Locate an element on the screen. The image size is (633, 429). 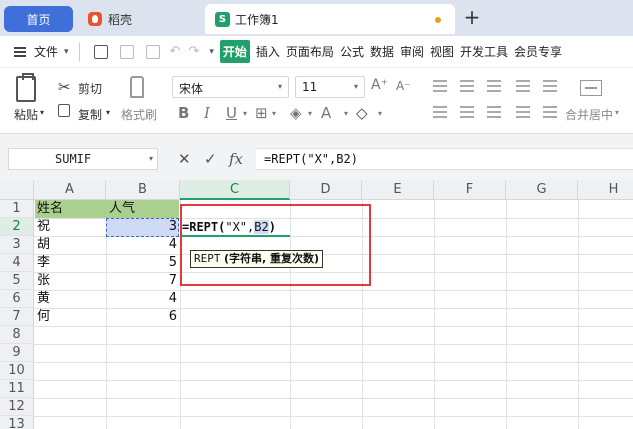
underline-icon: U is located at coordinates (231, 113).